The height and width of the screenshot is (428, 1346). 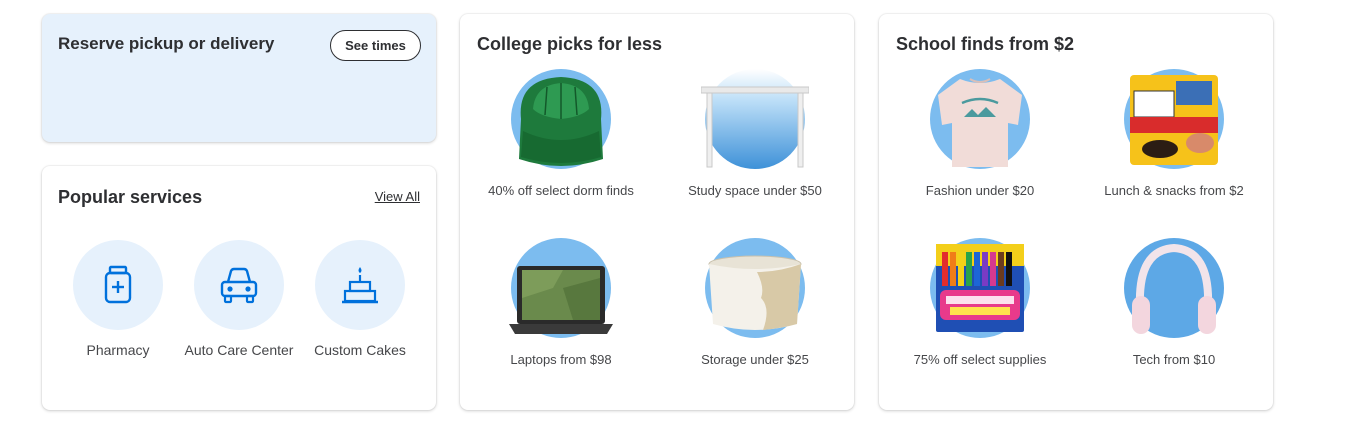 I want to click on tile-laptops-label: Laptops from $98, so click(x=561, y=359).